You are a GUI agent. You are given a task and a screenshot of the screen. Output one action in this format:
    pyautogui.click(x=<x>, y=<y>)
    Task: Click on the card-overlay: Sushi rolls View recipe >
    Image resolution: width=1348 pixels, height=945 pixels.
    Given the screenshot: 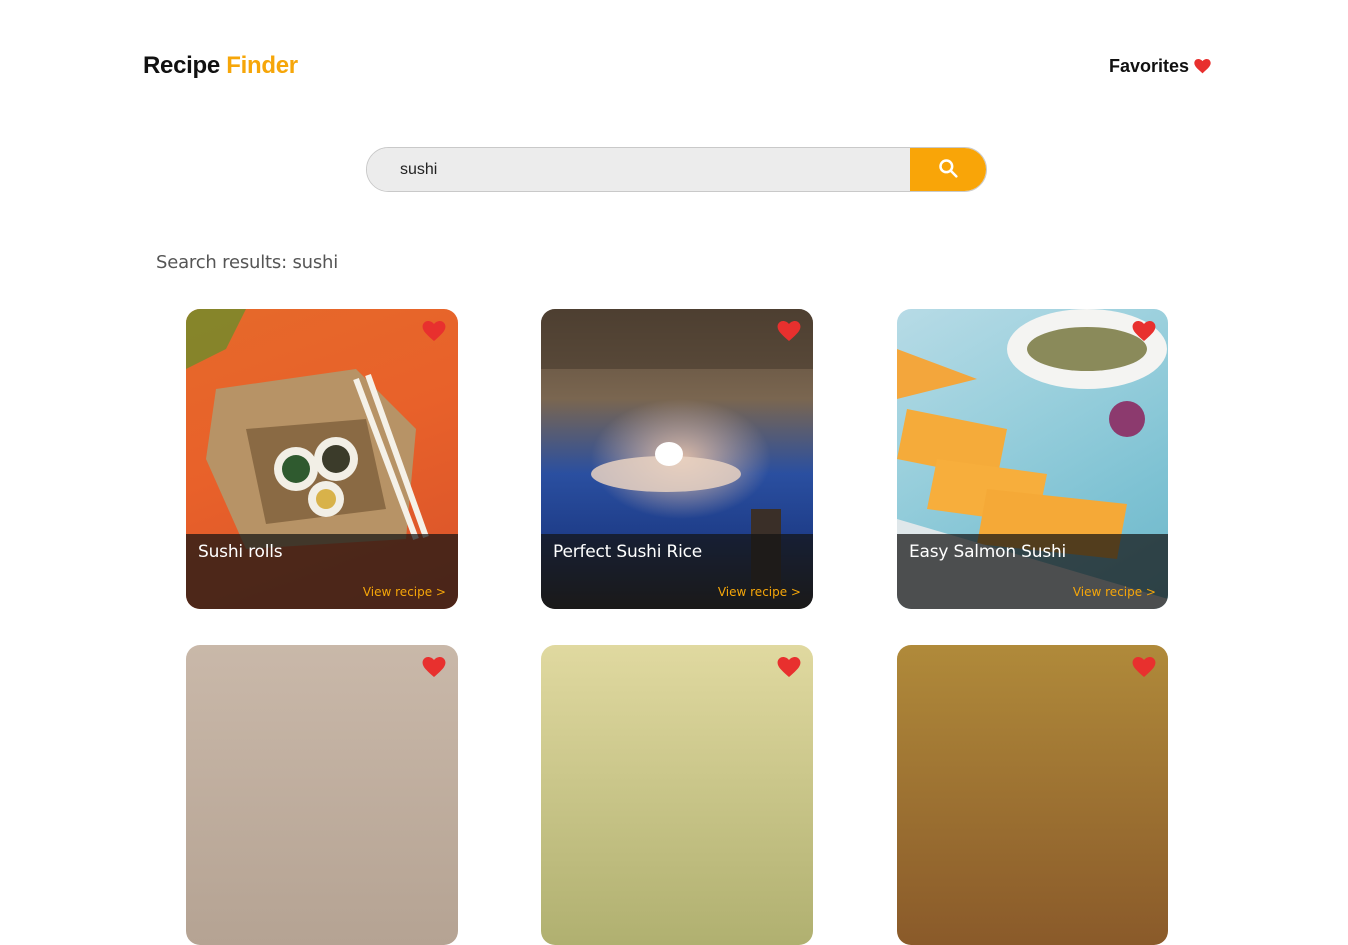 What is the action you would take?
    pyautogui.click(x=322, y=571)
    